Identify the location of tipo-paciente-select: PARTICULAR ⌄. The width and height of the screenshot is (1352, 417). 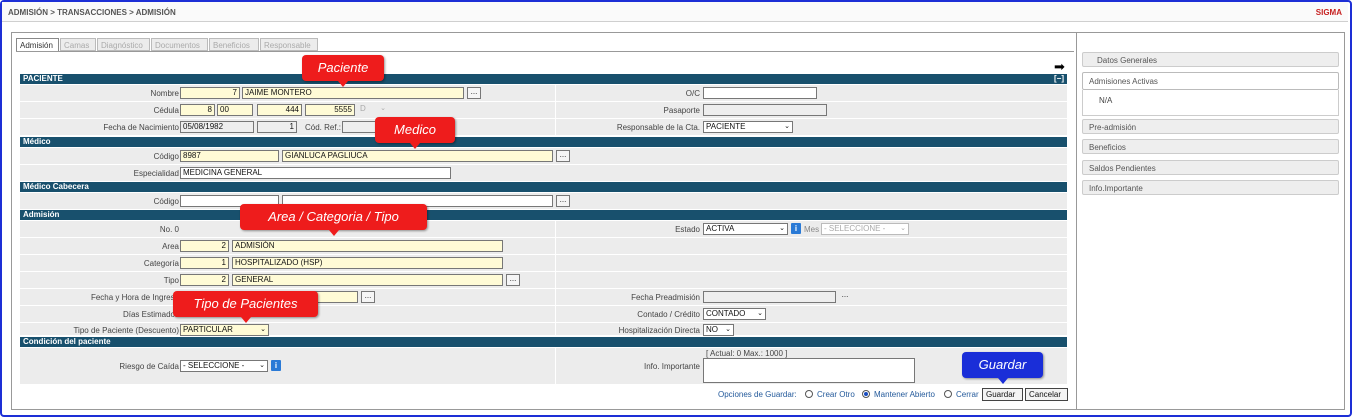
(224, 330).